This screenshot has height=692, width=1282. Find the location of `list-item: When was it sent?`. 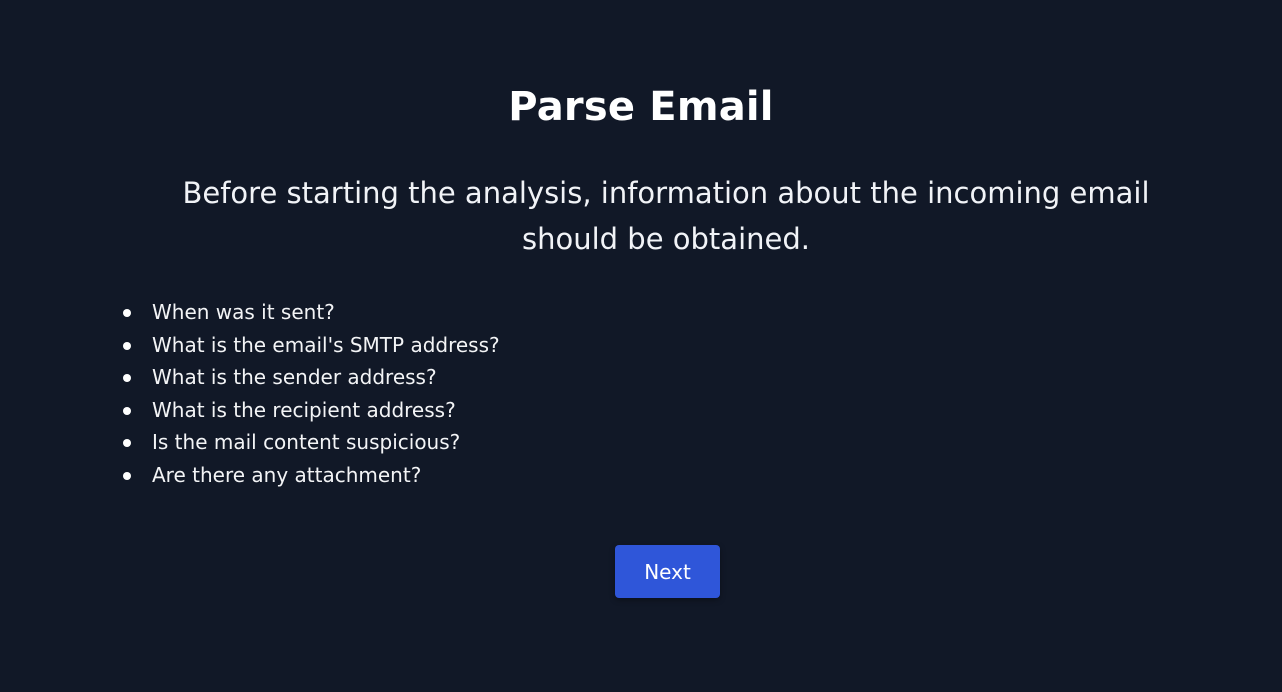

list-item: When was it sent? is located at coordinates (309, 312).